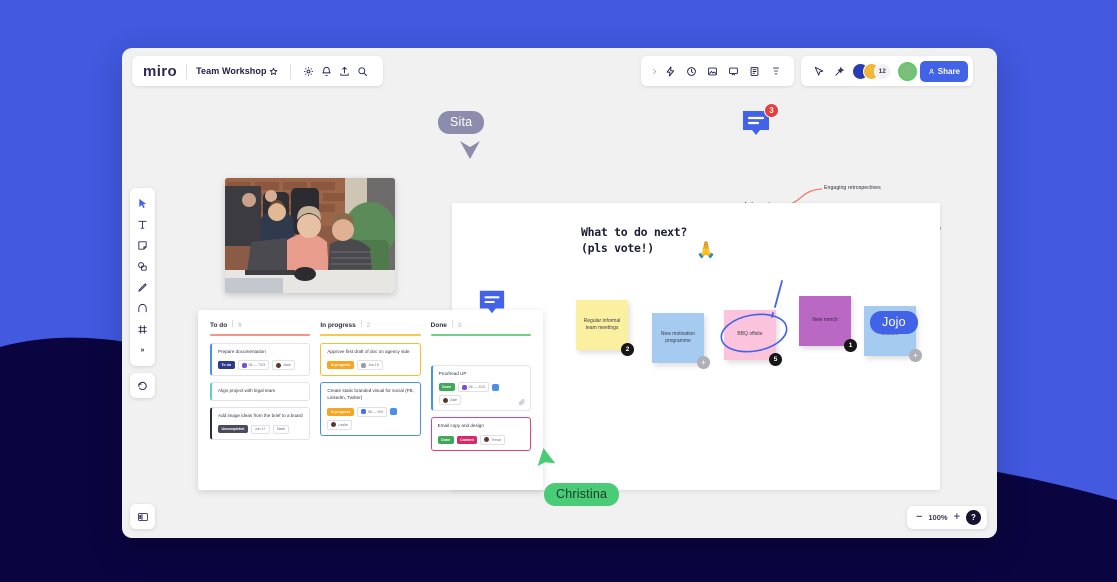 This screenshot has width=1117, height=582. Describe the element at coordinates (142, 245) in the screenshot. I see `sticky-note-tool` at that location.